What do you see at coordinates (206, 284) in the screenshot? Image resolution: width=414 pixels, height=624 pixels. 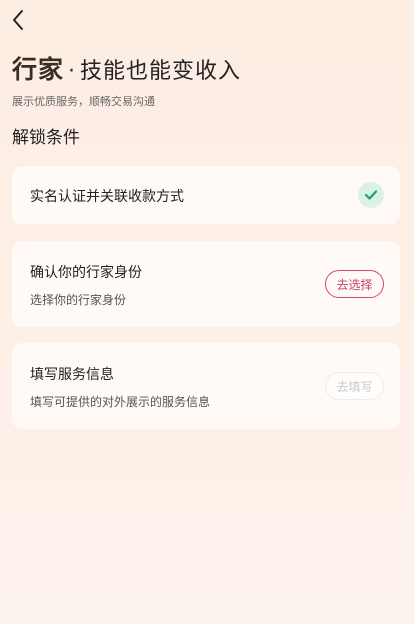 I see `condition-card-identity: 确认你的行家身份 选择你的行家身份 去选择` at bounding box center [206, 284].